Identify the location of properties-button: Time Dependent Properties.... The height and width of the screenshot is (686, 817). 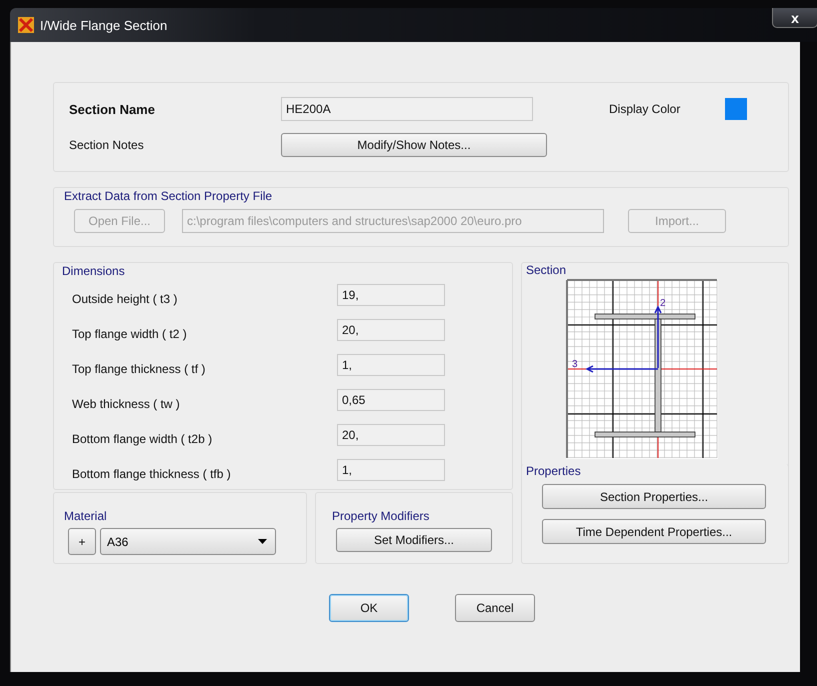
(654, 531).